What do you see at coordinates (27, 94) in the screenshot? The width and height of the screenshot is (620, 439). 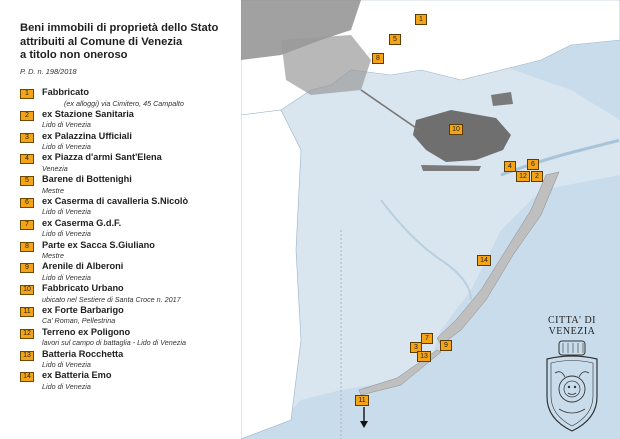 I see `legend-number: 1` at bounding box center [27, 94].